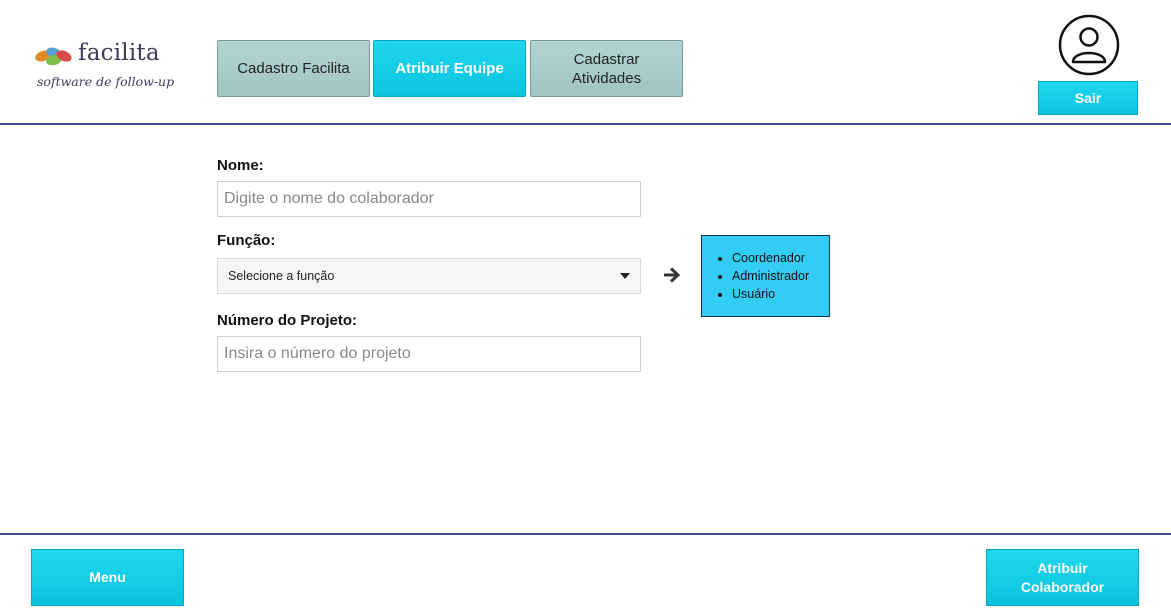 This screenshot has width=1171, height=609. I want to click on funcao-select: Selecione a função, so click(429, 276).